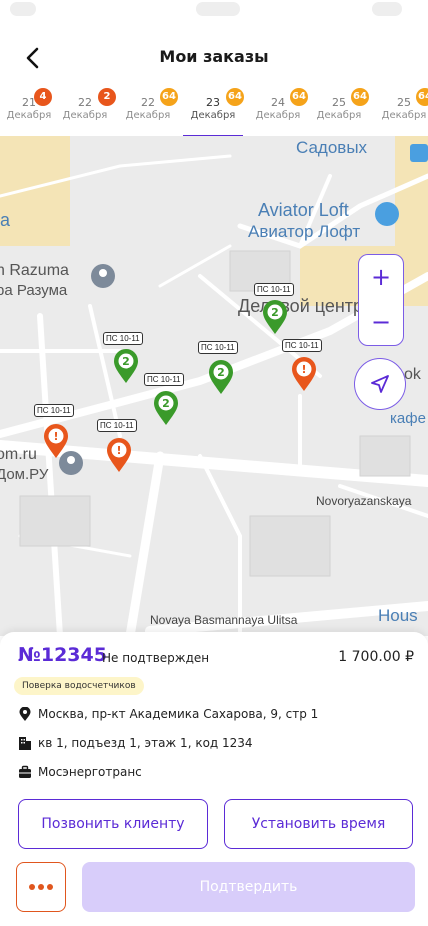  What do you see at coordinates (34, 270) in the screenshot?
I see `map-label: n Razuma` at bounding box center [34, 270].